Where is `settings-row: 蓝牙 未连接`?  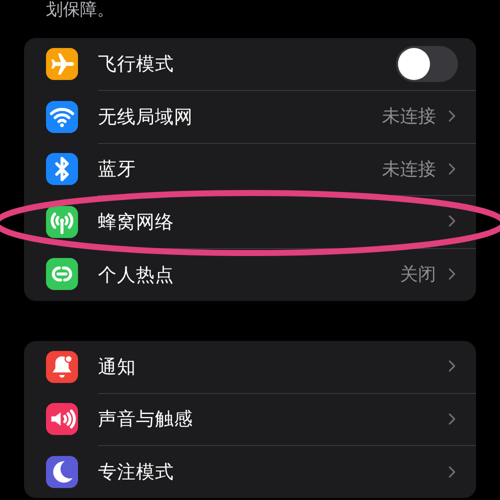
settings-row: 蓝牙 未连接 is located at coordinates (261, 169).